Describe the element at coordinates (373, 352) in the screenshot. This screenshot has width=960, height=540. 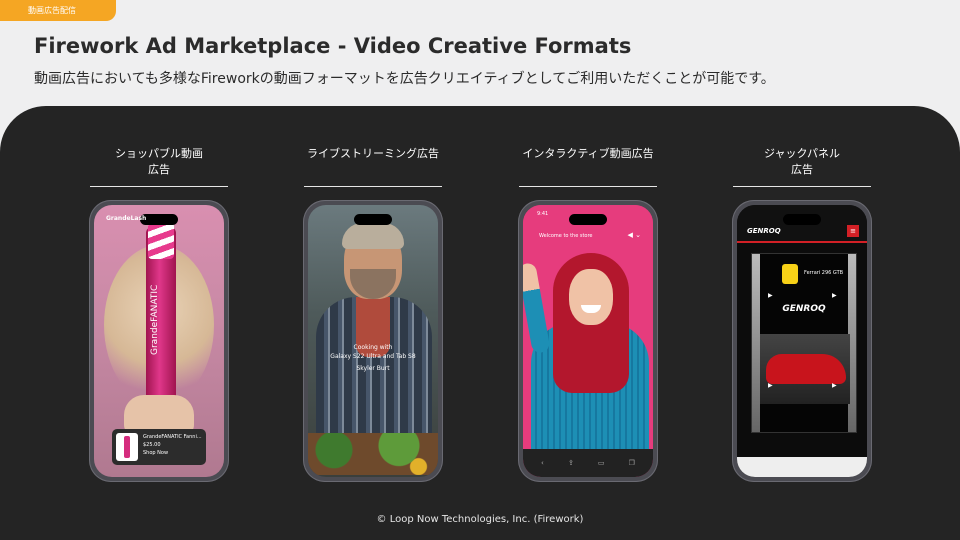
I see `stream-caption: Cooking with Galaxy S22 Ultra and Tab S8` at that location.